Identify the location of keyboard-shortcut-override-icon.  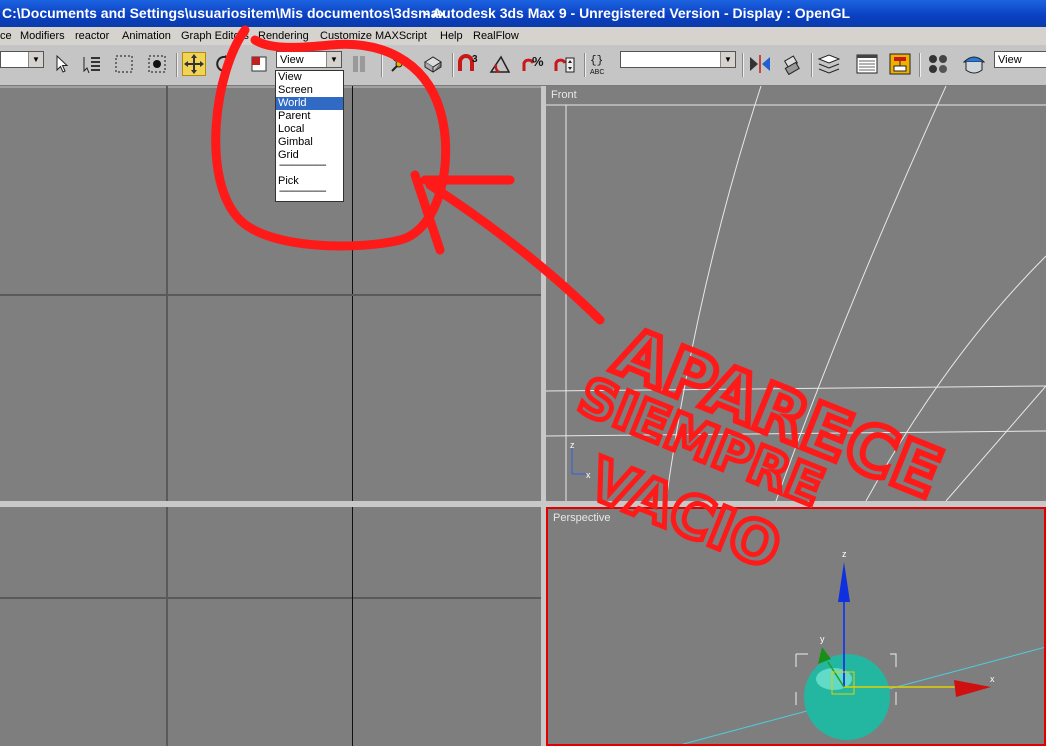
(433, 64).